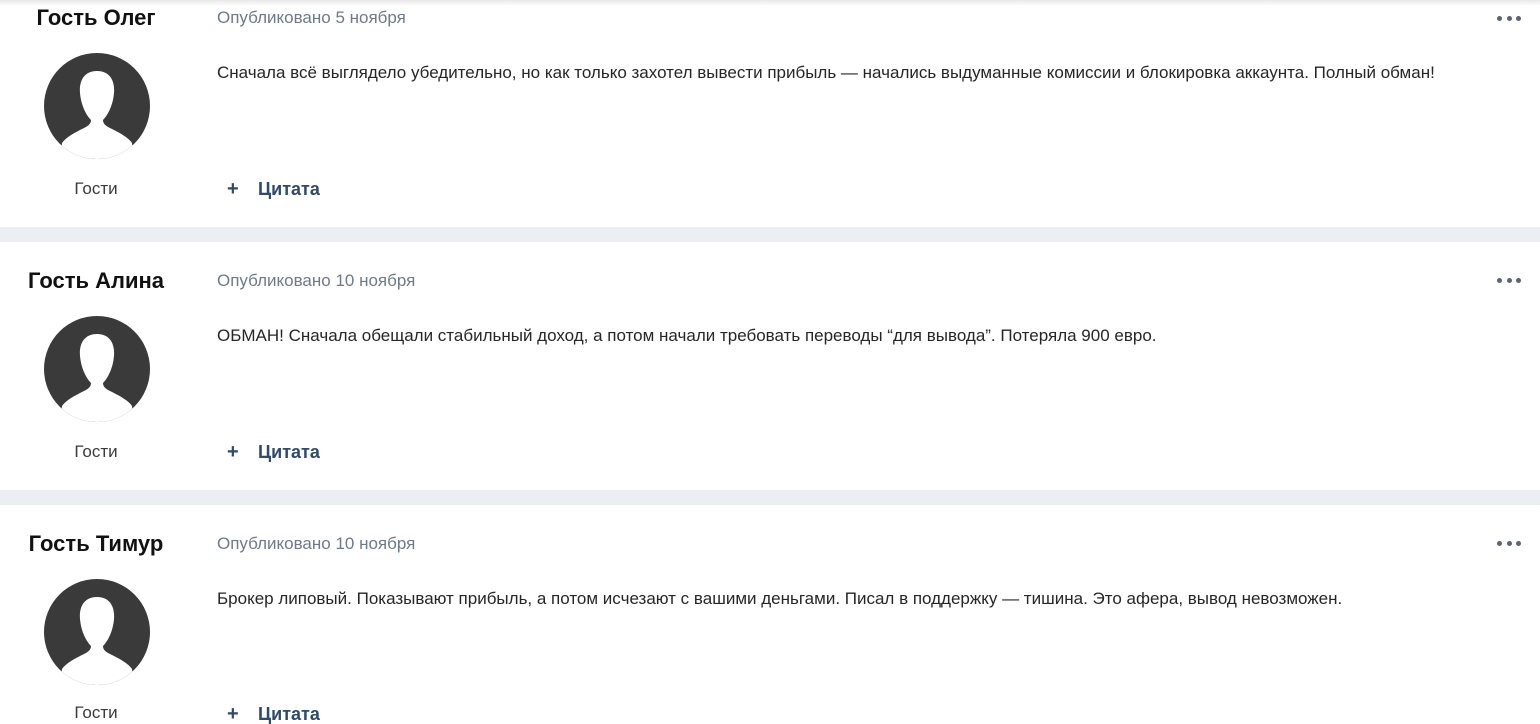  Describe the element at coordinates (311, 18) in the screenshot. I see `post-date: Опубликовано 5 ноября` at that location.